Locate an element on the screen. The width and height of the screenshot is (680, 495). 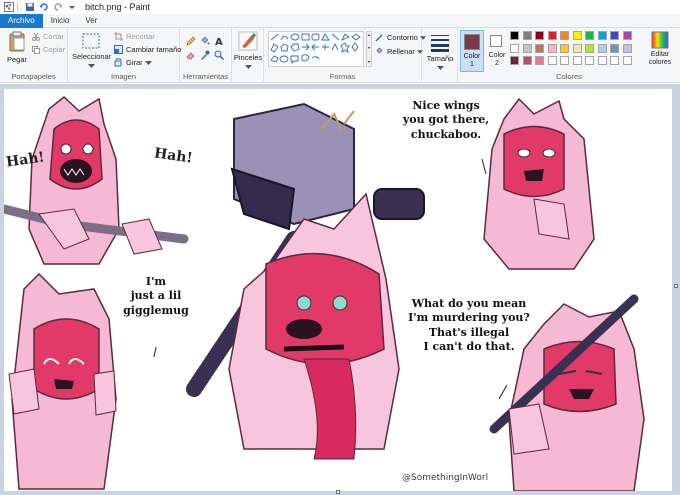
select-label: Seleccionar is located at coordinates (92, 56).